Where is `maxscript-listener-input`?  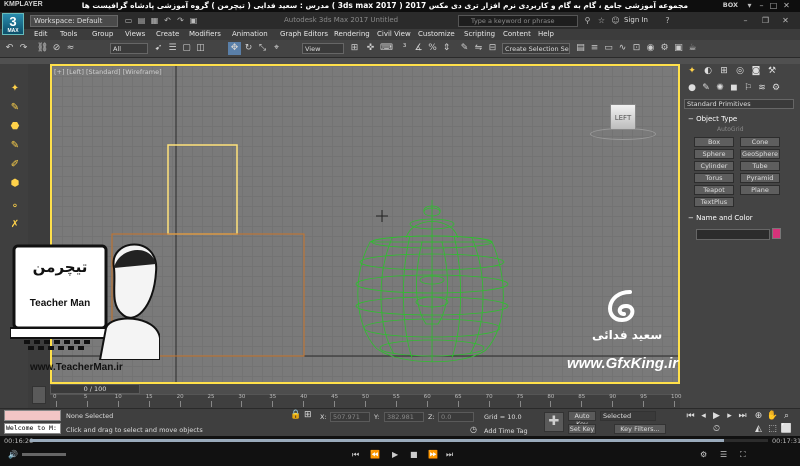
maxscript-listener-input is located at coordinates (32, 415).